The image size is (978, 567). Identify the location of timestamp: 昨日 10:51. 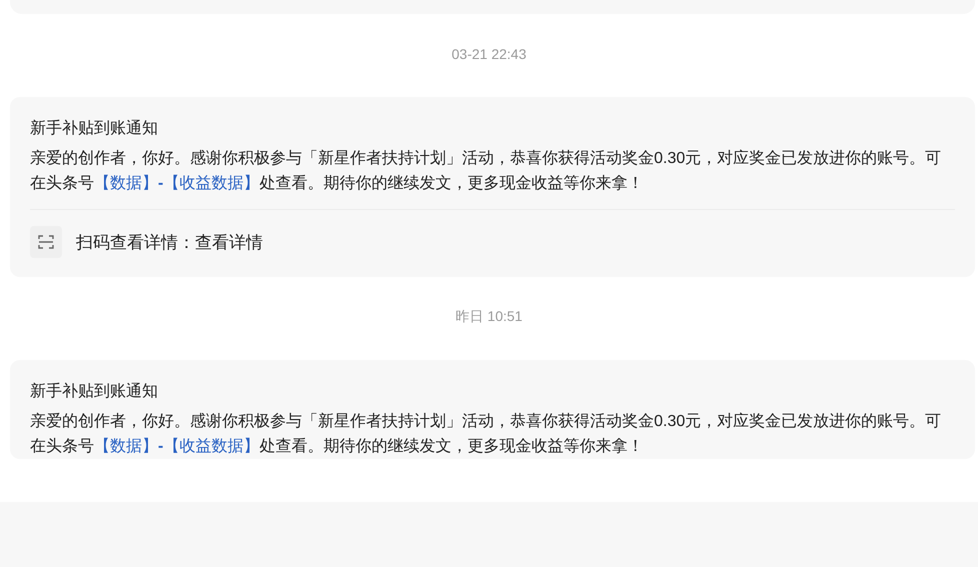
(489, 317).